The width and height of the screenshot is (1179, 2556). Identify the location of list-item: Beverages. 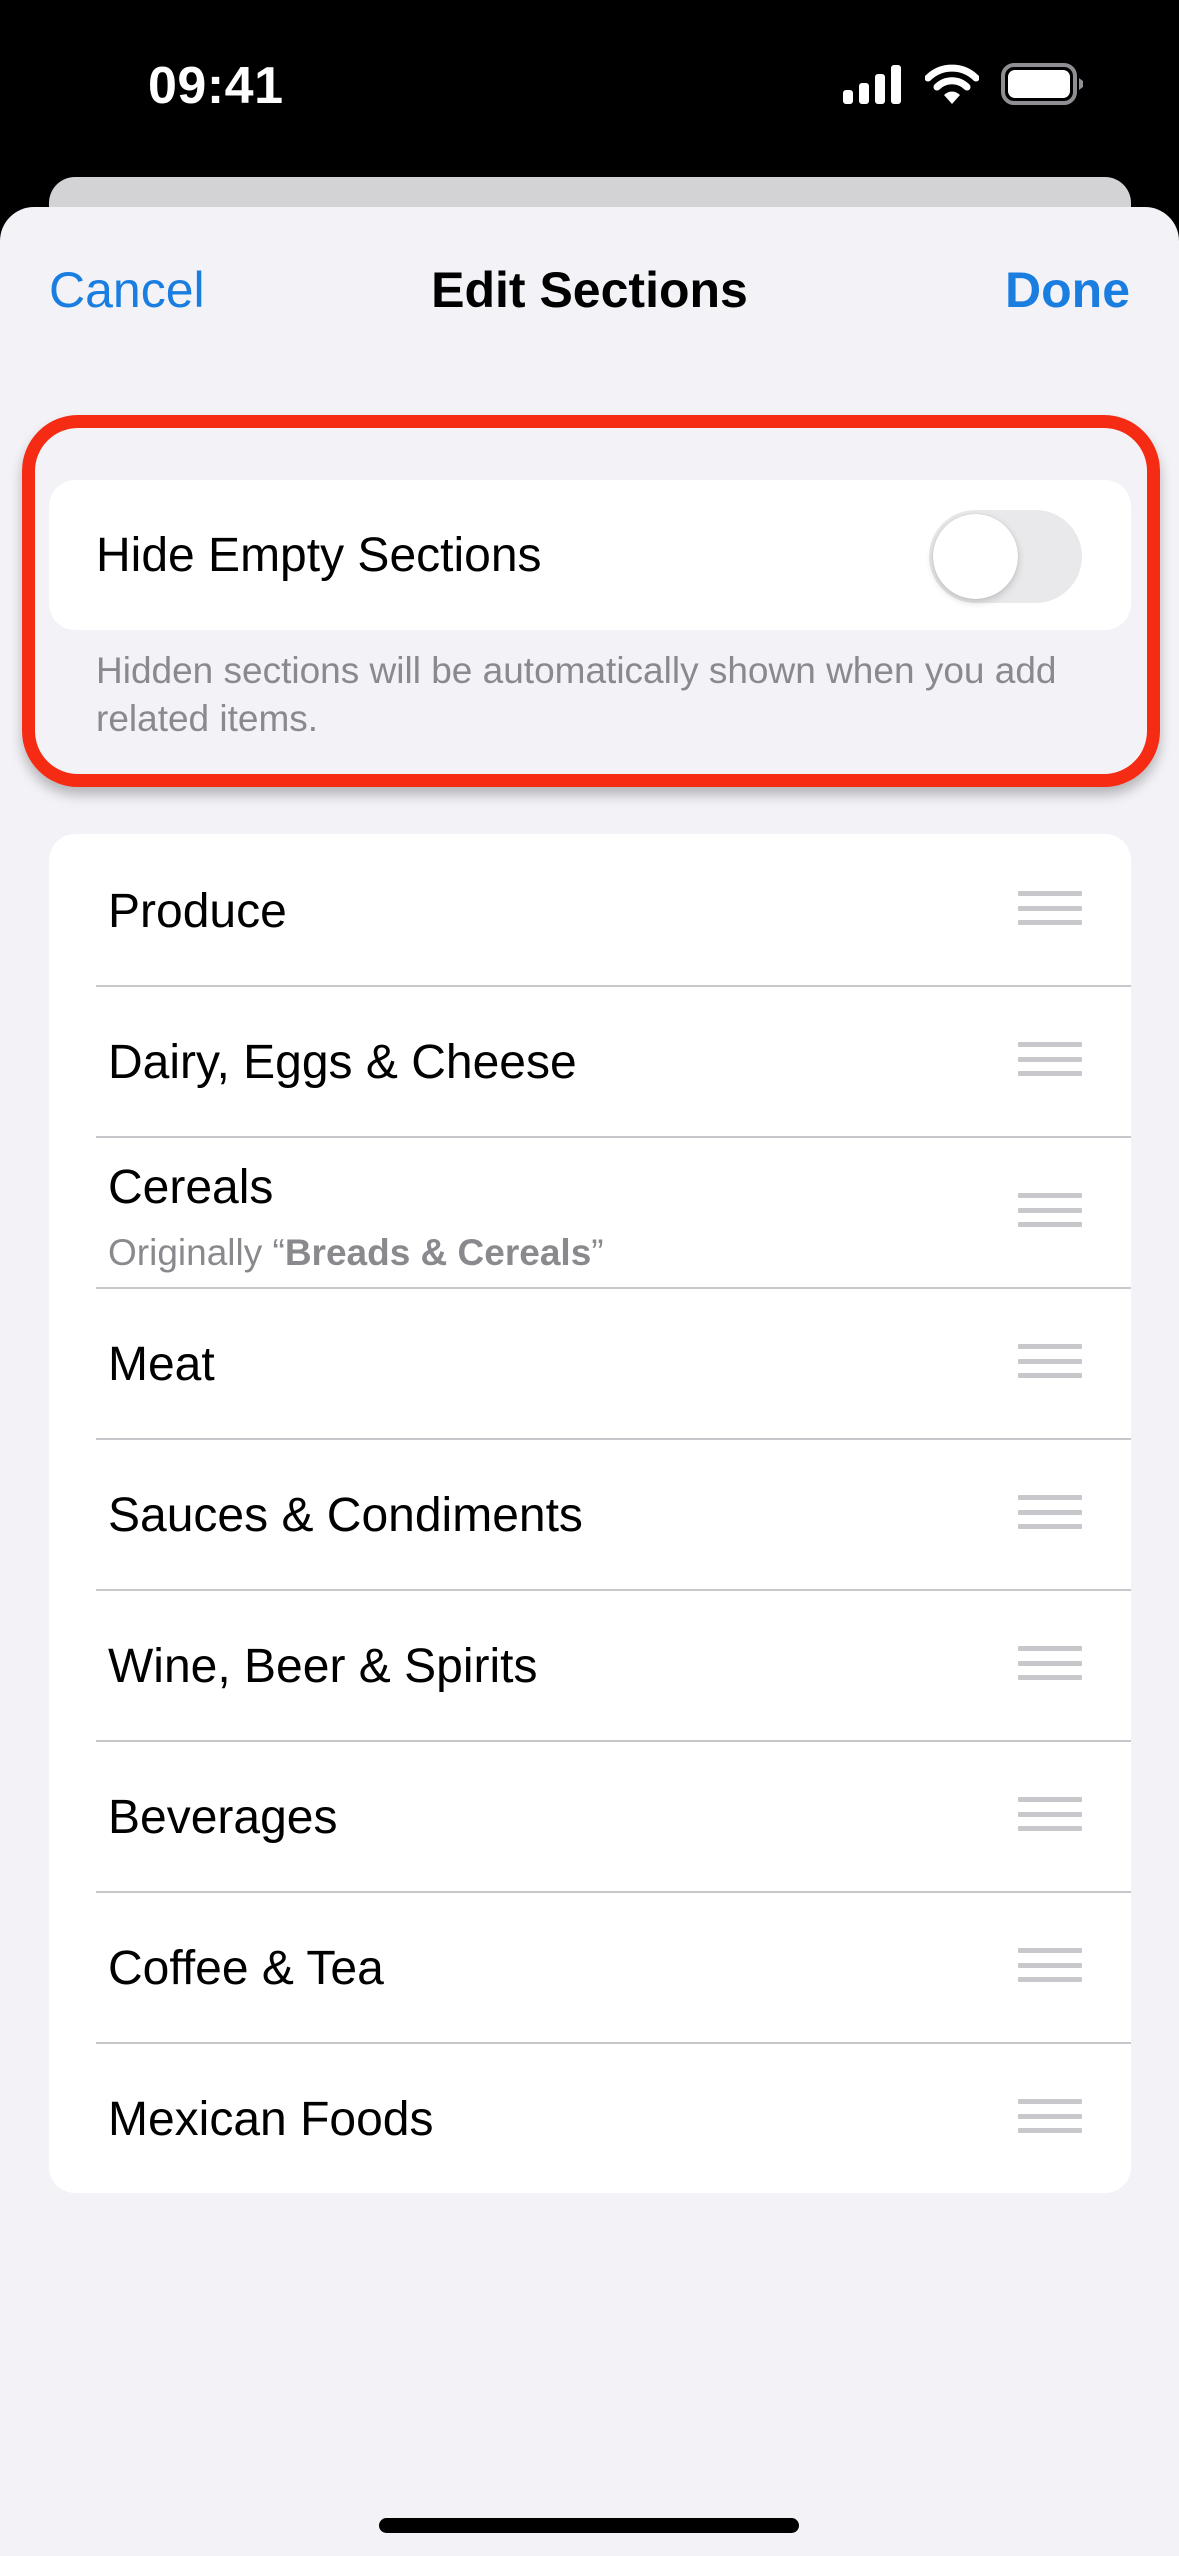
(590, 1815).